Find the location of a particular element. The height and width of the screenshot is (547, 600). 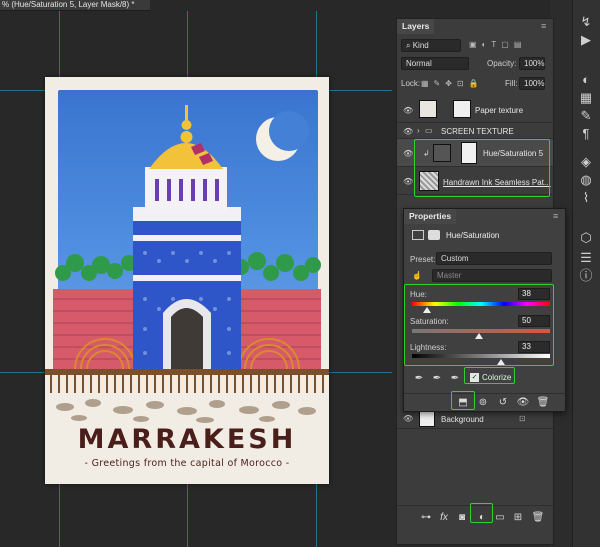

hue-label: Hue: is located at coordinates (418, 294).